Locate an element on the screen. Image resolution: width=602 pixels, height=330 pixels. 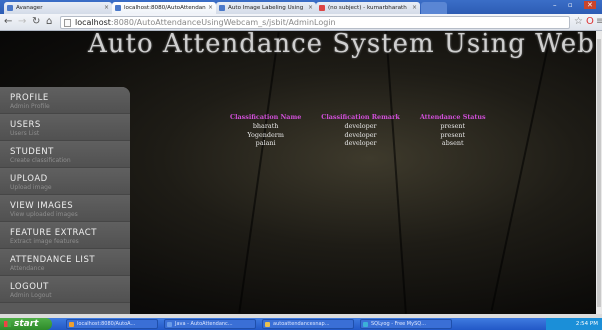
chrome-icon is located at coordinates (71, 324).